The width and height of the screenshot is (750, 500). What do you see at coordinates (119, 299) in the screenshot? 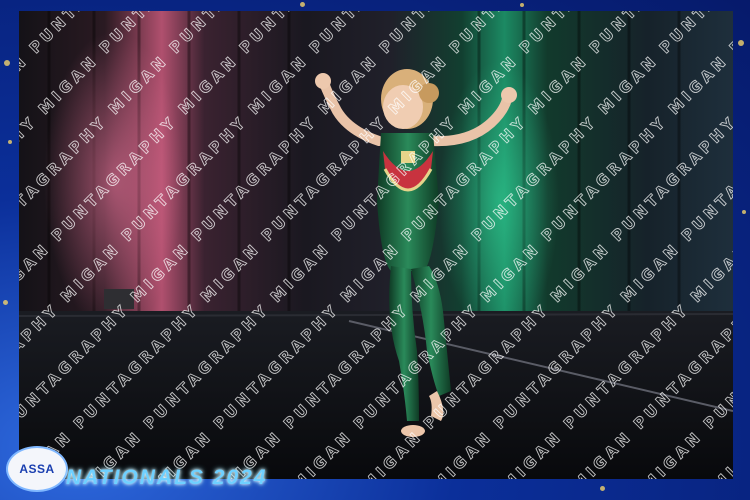
I see `stage-monitor` at bounding box center [119, 299].